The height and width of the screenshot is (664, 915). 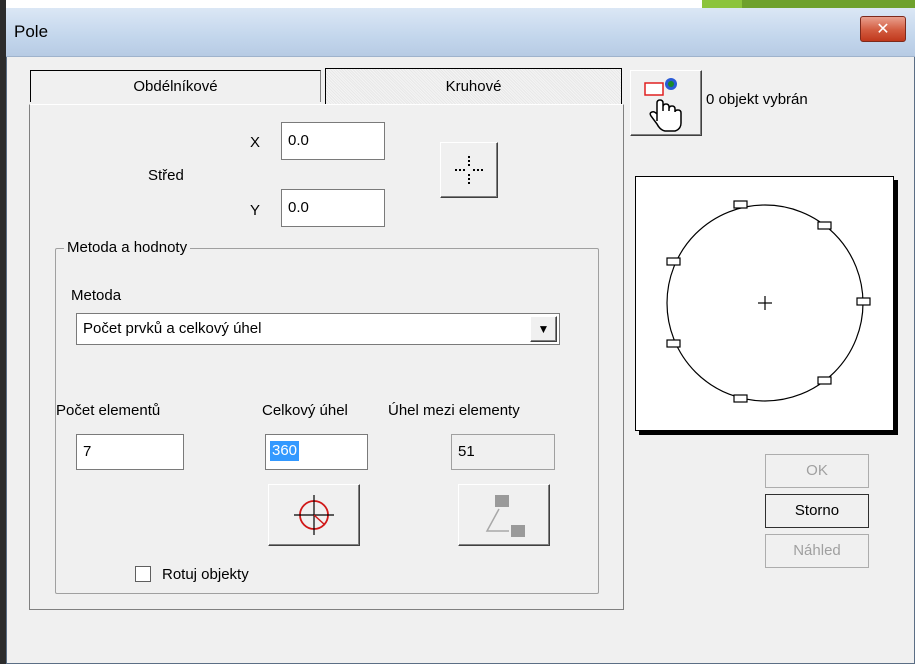 What do you see at coordinates (757, 99) in the screenshot?
I see `selection-status: 0 objekt vybrán` at bounding box center [757, 99].